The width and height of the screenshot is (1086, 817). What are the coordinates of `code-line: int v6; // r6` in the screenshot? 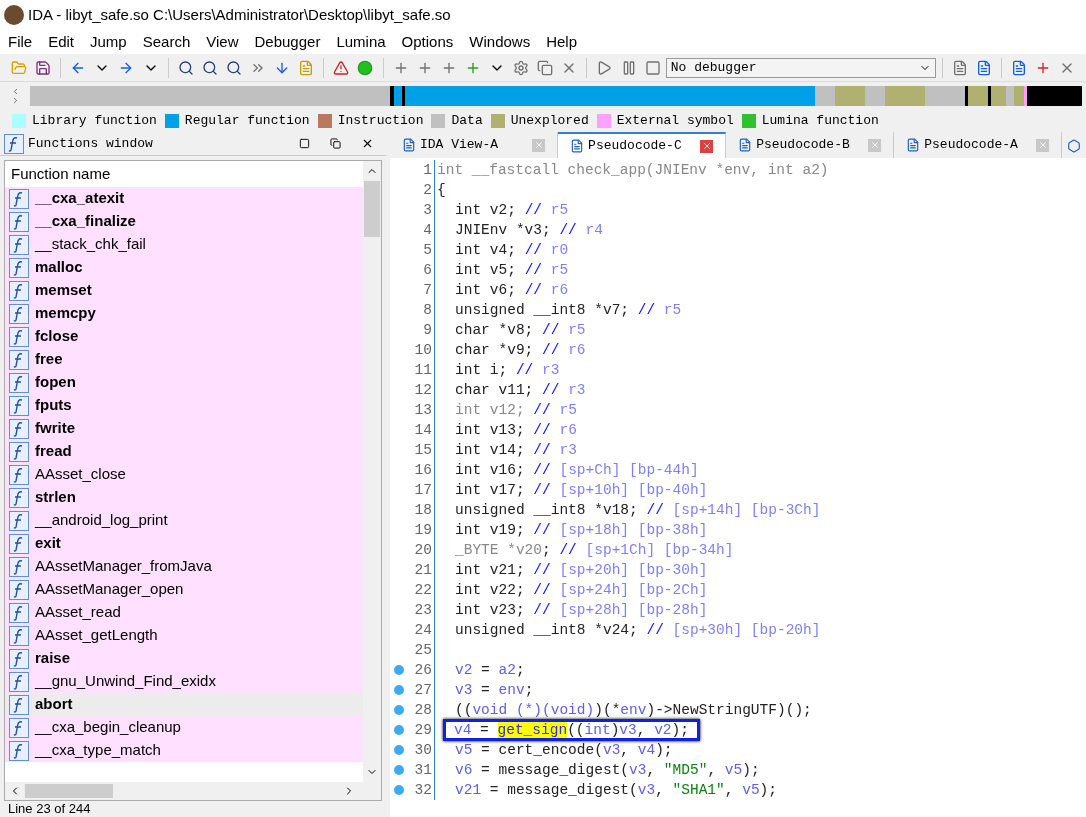 It's located at (512, 290).